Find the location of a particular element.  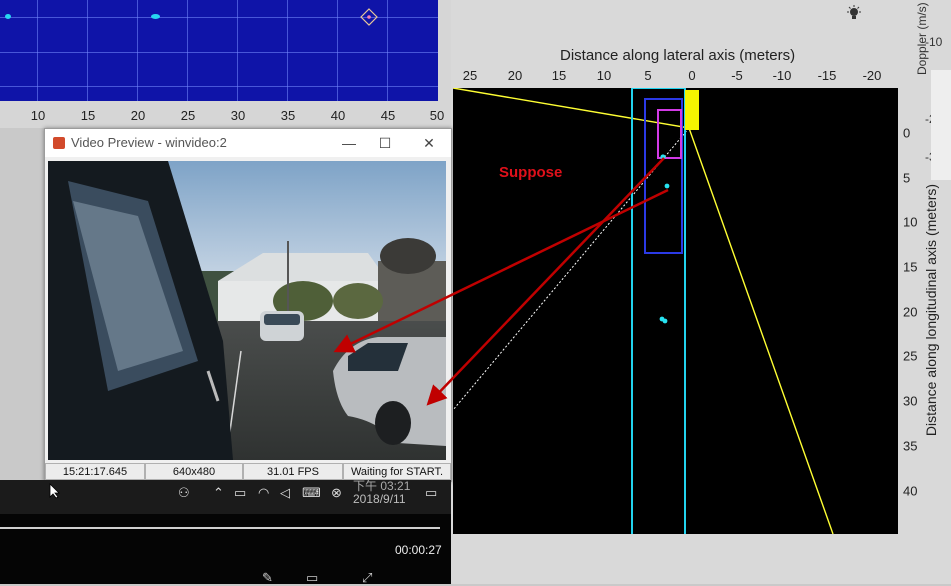

y-tick: 15 is located at coordinates (910, 267).